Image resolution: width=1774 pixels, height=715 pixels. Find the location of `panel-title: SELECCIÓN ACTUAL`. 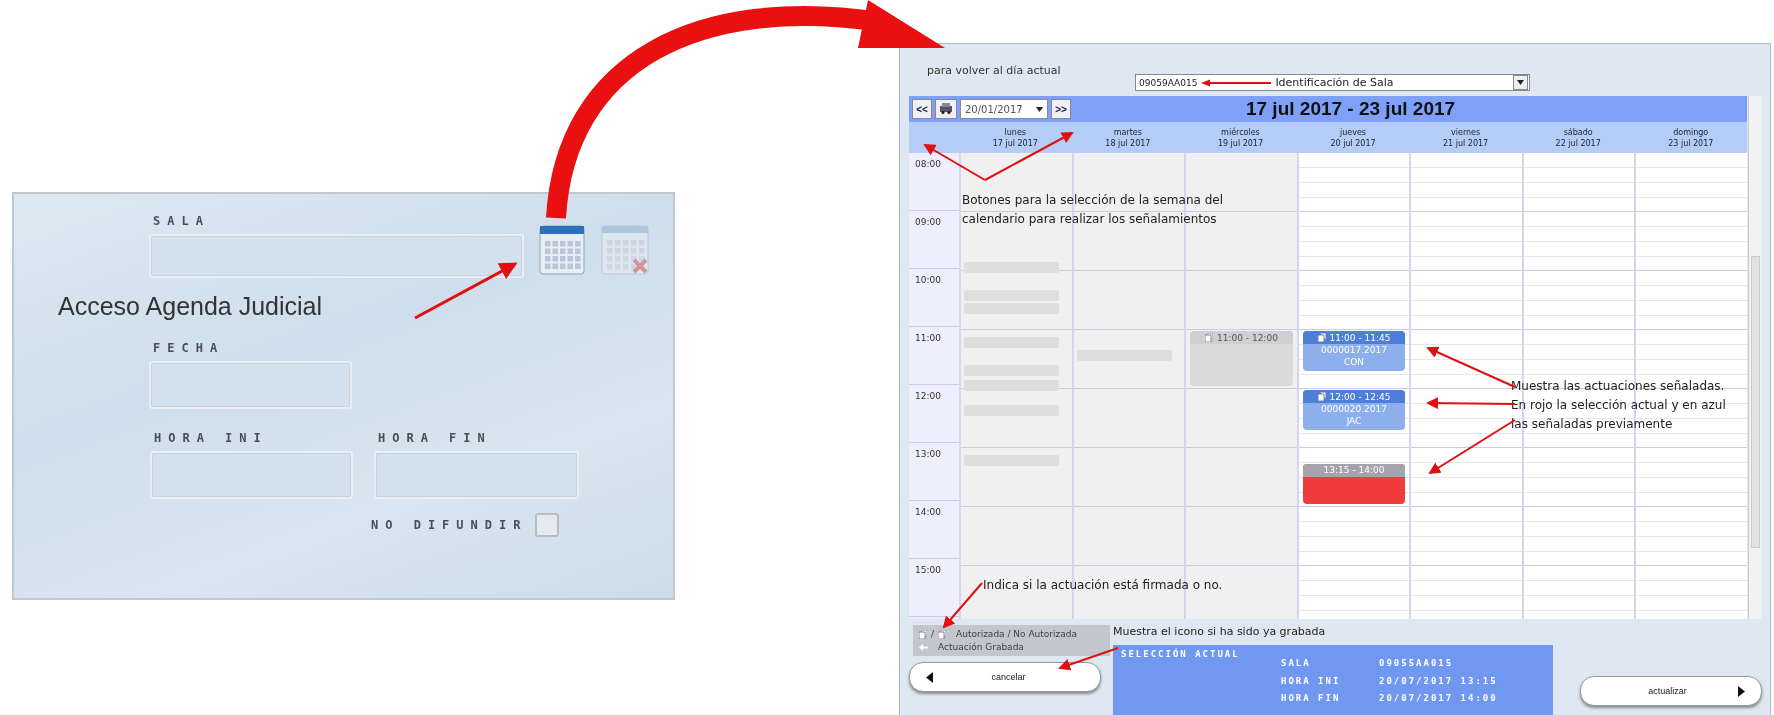

panel-title: SELECCIÓN ACTUAL is located at coordinates (1181, 655).